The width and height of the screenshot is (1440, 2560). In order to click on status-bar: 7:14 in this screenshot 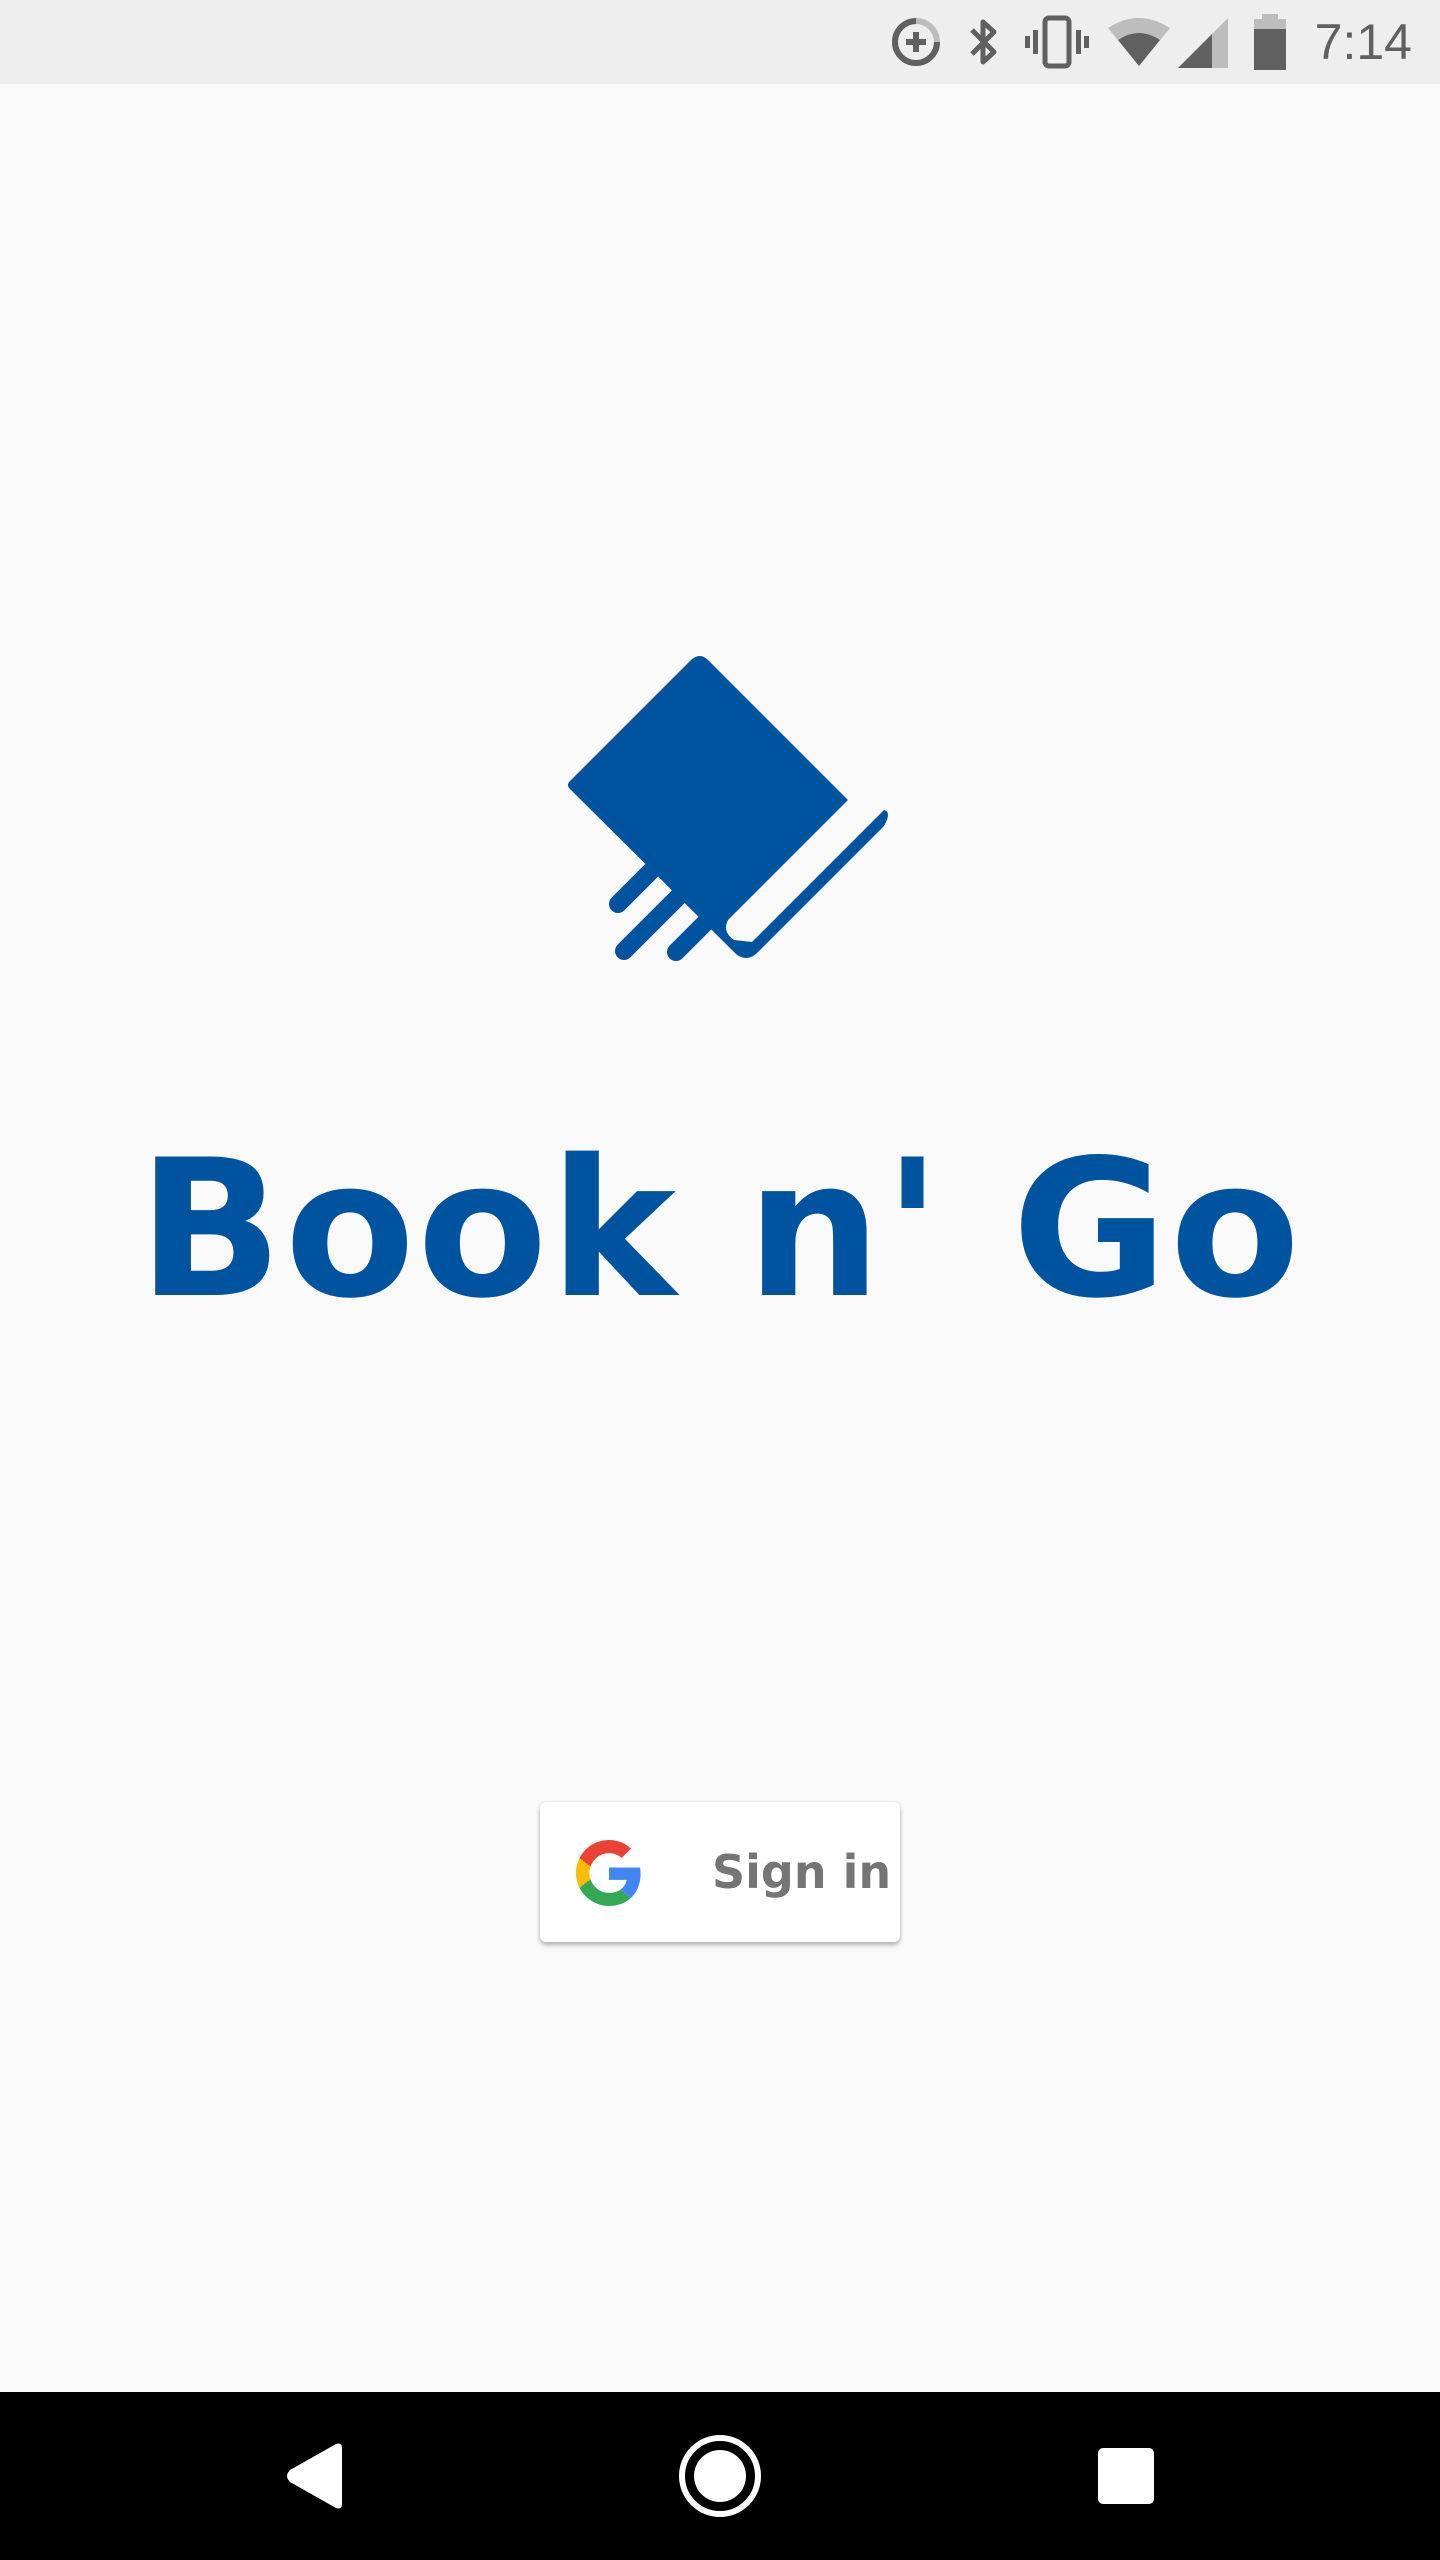, I will do `click(720, 42)`.